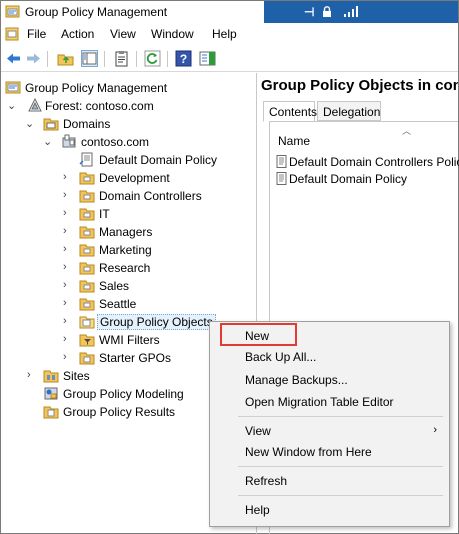 The image size is (459, 534). Describe the element at coordinates (207, 58) in the screenshot. I see `show-hide-action-pane-icon` at that location.